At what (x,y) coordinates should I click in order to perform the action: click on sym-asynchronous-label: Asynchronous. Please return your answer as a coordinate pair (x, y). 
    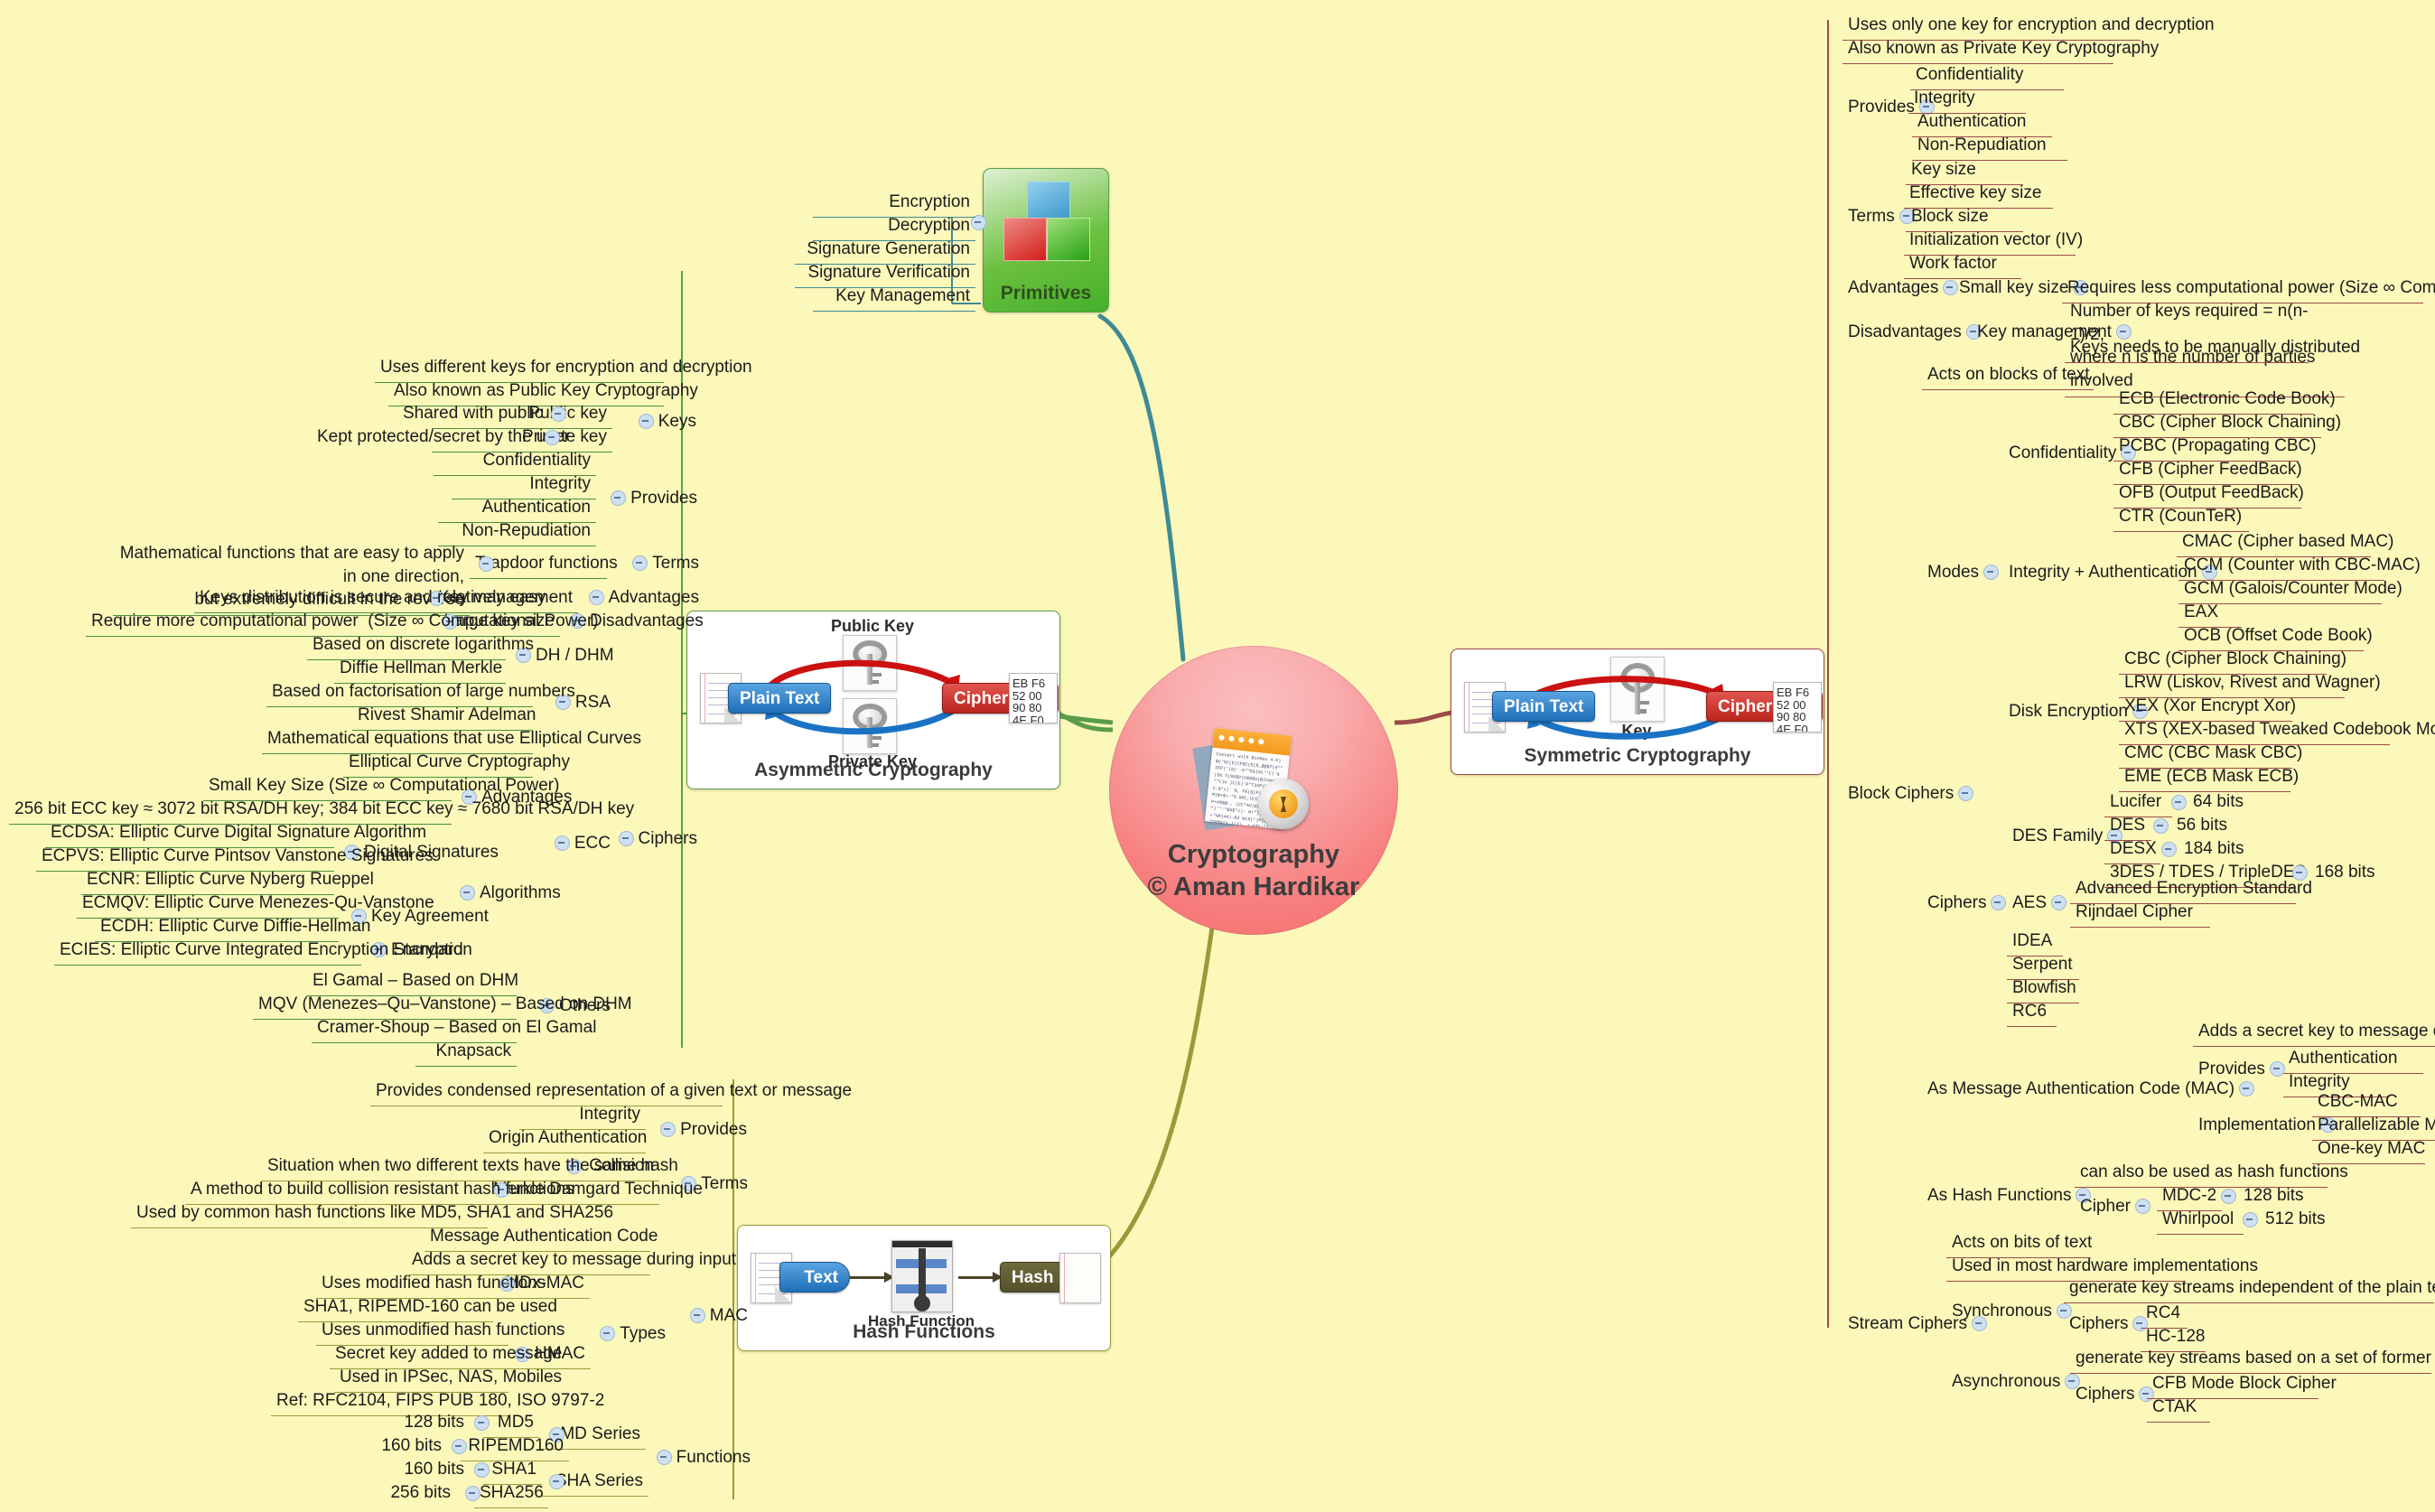
    Looking at the image, I should click on (2018, 1382).